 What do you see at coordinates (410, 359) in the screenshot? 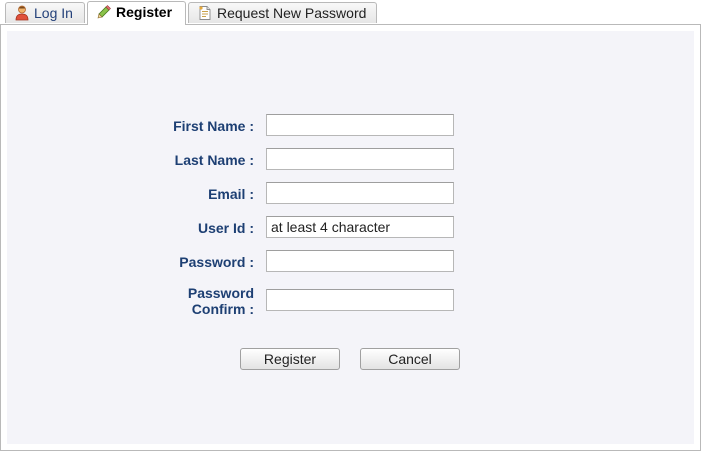
I see `cancel-button: Cancel` at bounding box center [410, 359].